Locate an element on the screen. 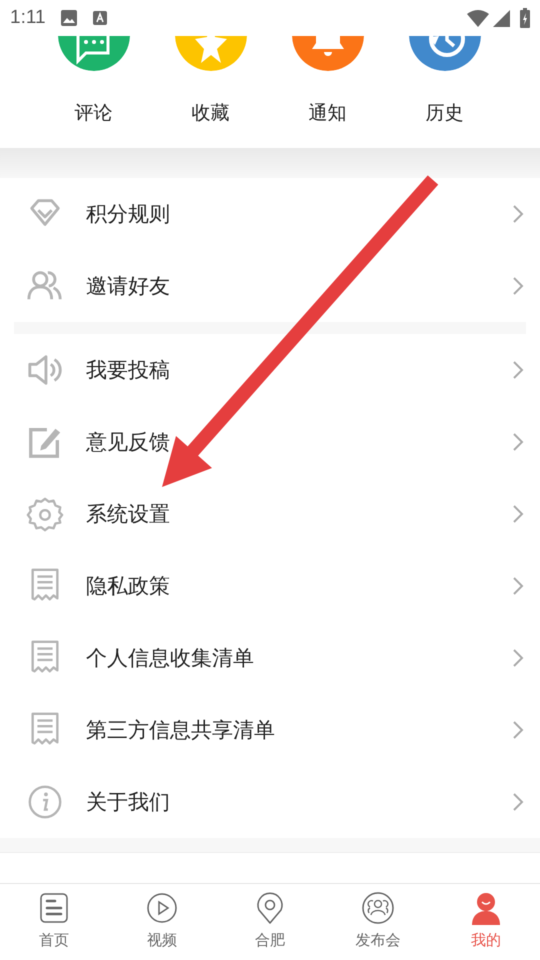  tab: 视频 is located at coordinates (162, 922).